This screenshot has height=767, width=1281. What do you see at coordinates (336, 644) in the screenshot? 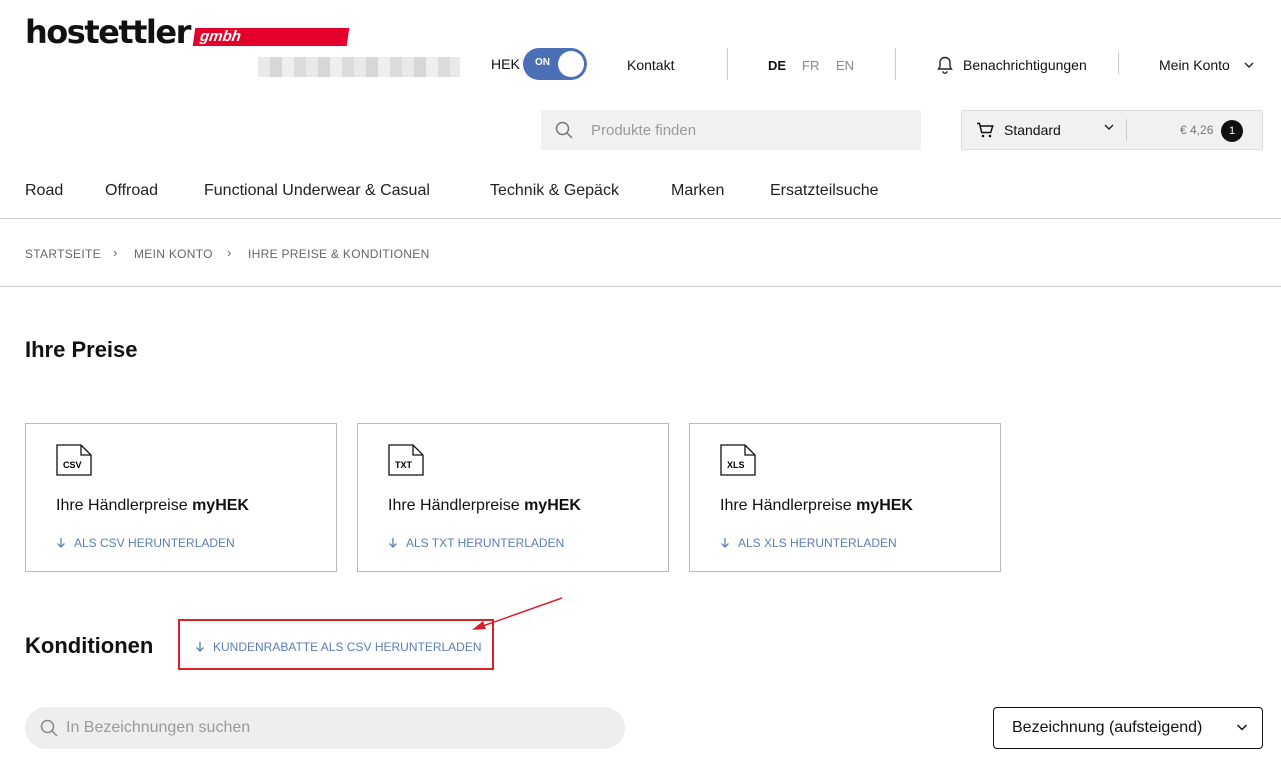
I see `annotation-highlight-box` at bounding box center [336, 644].